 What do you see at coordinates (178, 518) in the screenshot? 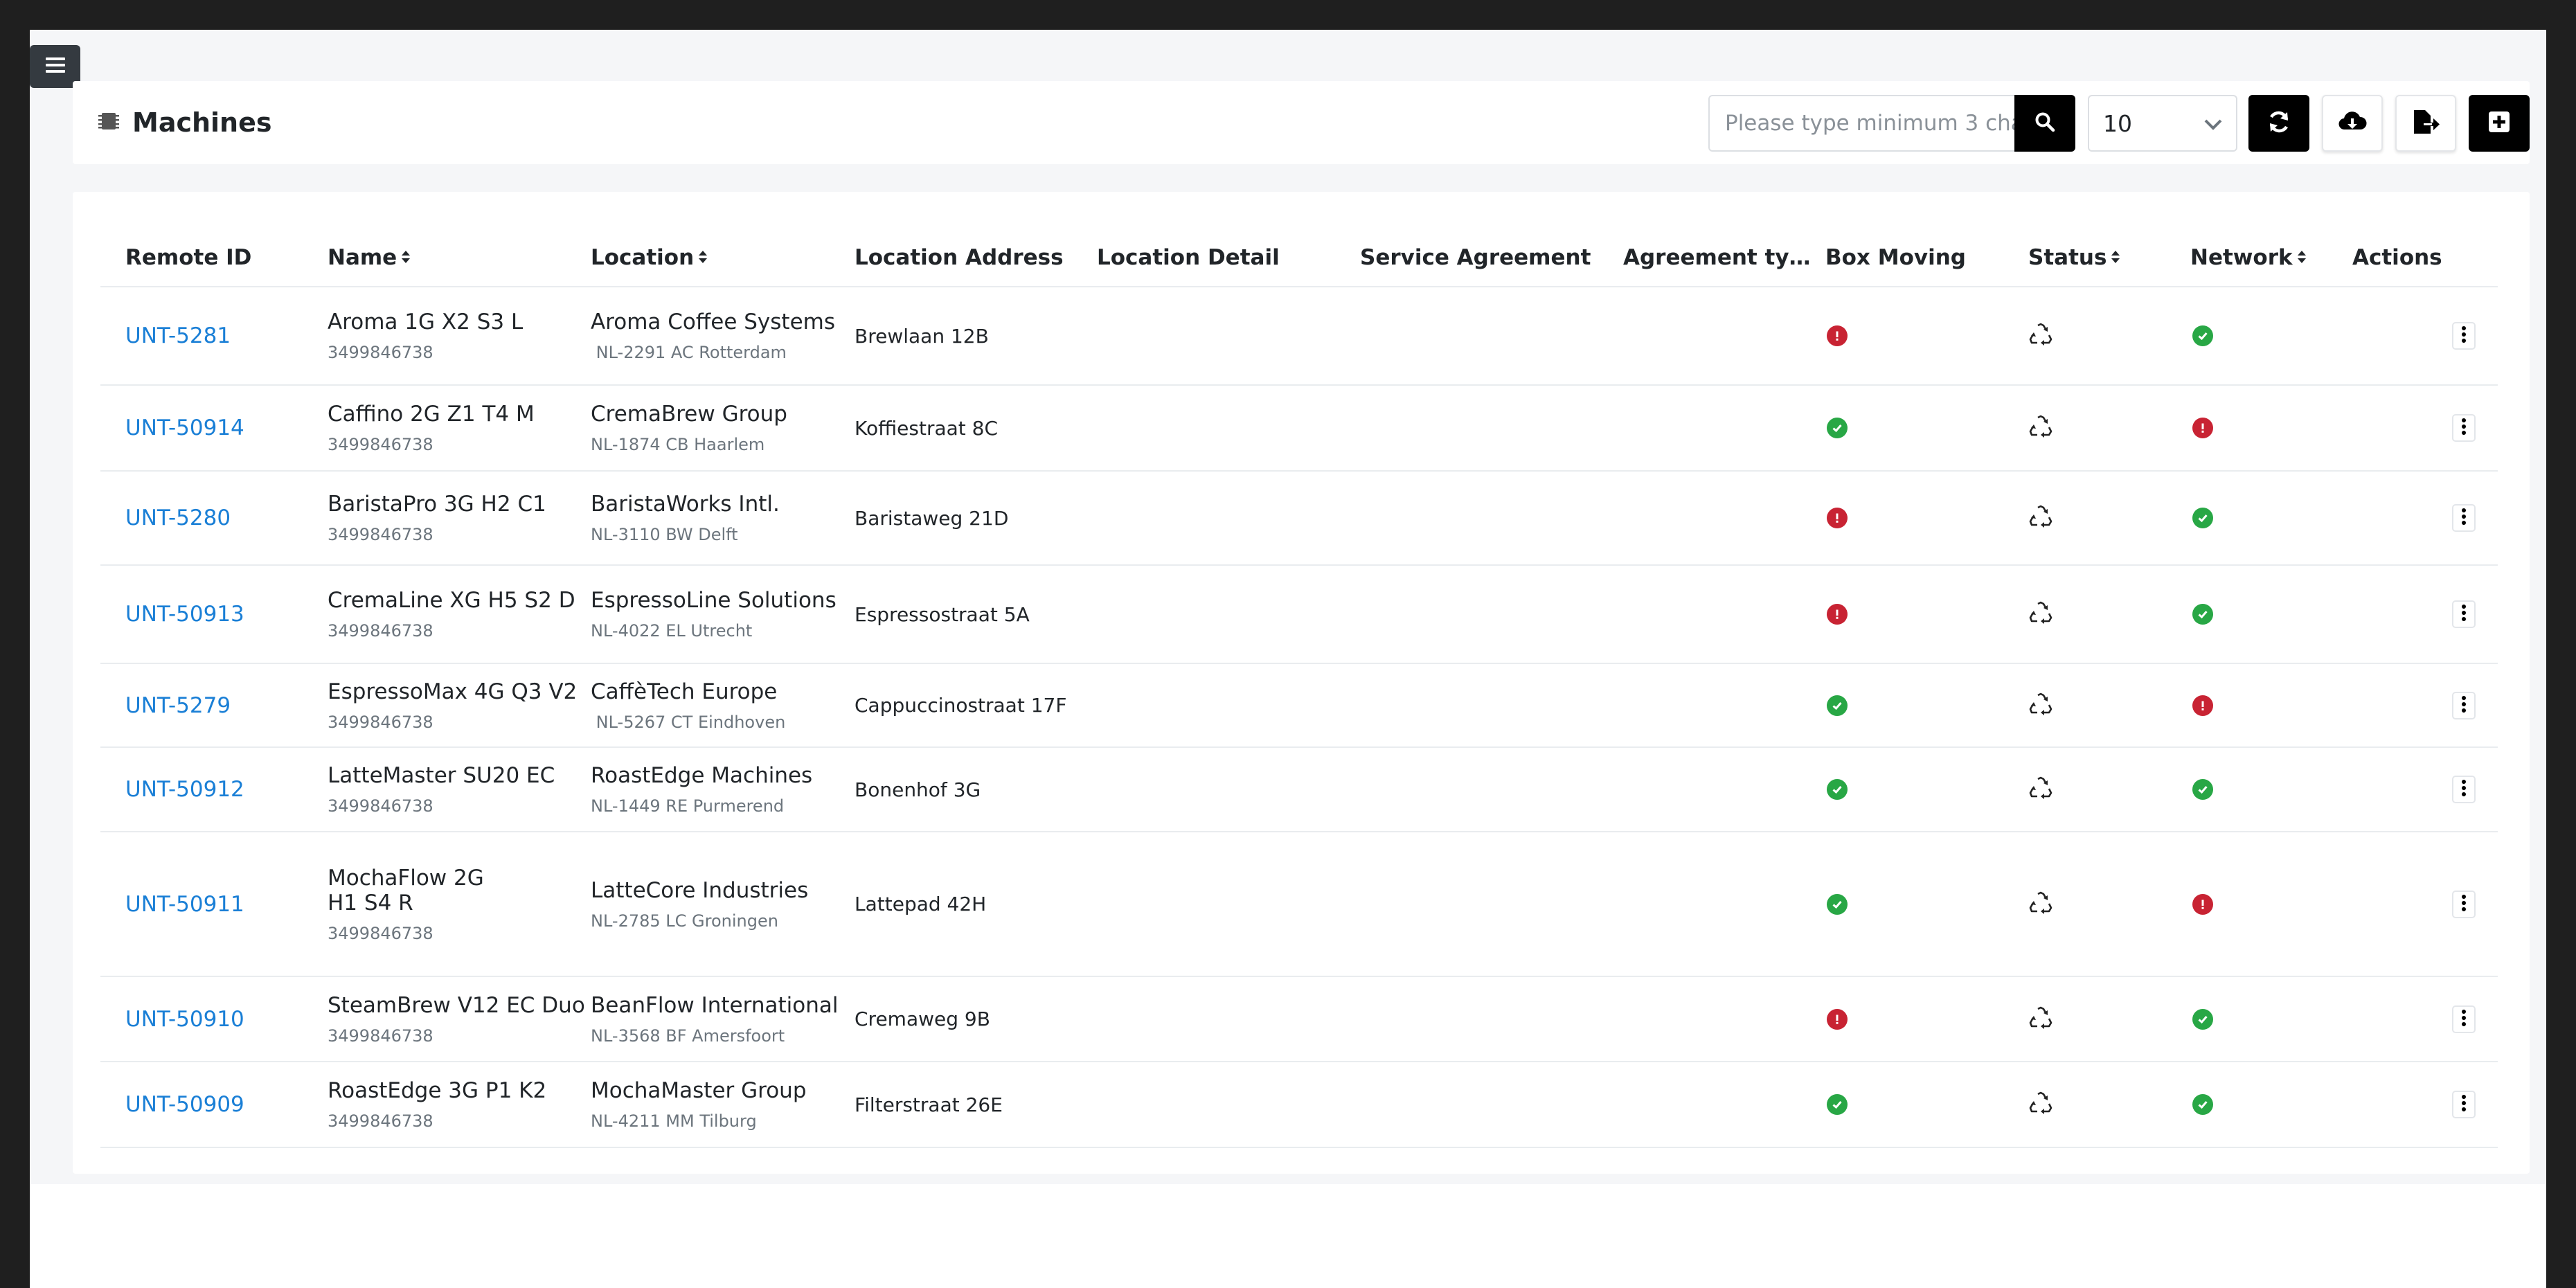
I see `remote-id-link: UNT-5280` at bounding box center [178, 518].